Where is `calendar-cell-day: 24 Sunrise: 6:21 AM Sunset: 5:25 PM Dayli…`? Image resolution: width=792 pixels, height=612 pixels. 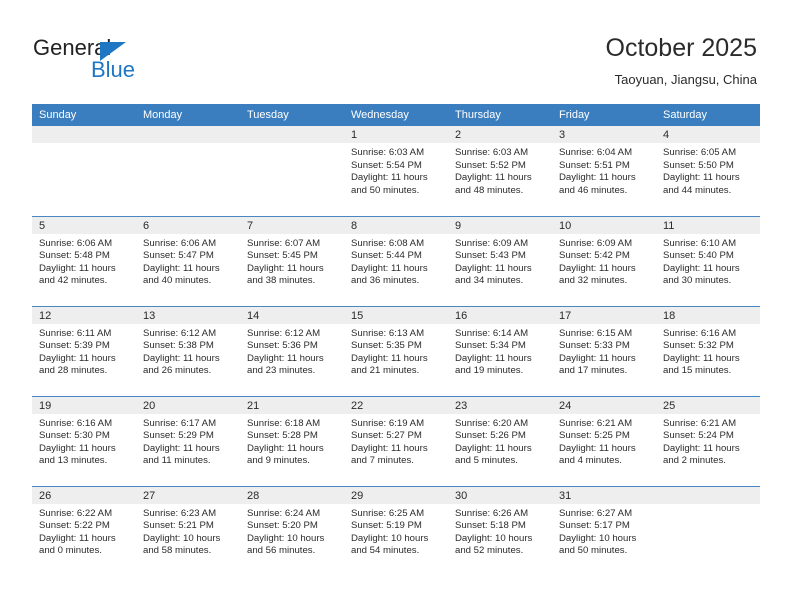 calendar-cell-day: 24 Sunrise: 6:21 AM Sunset: 5:25 PM Dayli… is located at coordinates (604, 440).